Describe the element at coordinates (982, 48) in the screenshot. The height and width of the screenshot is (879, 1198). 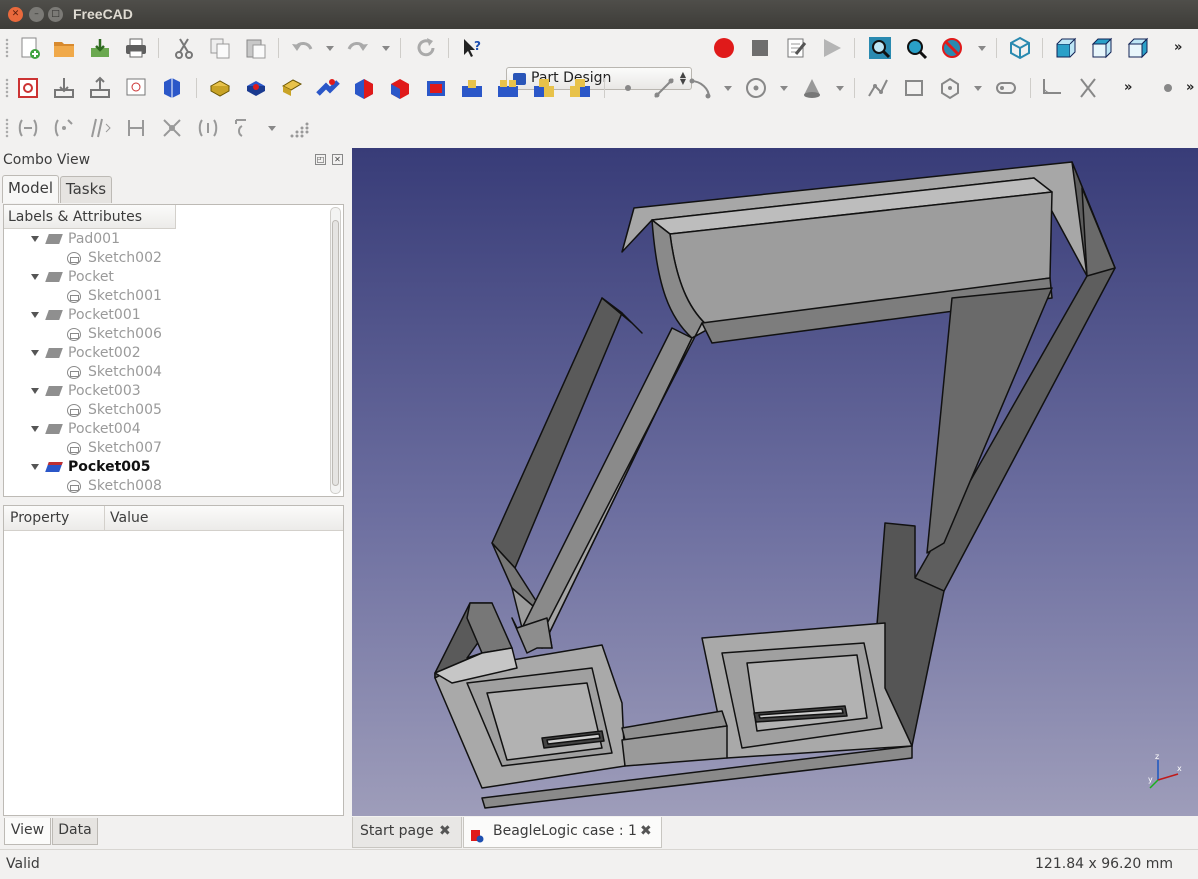
I see `draw-style-dropdown-icon` at that location.